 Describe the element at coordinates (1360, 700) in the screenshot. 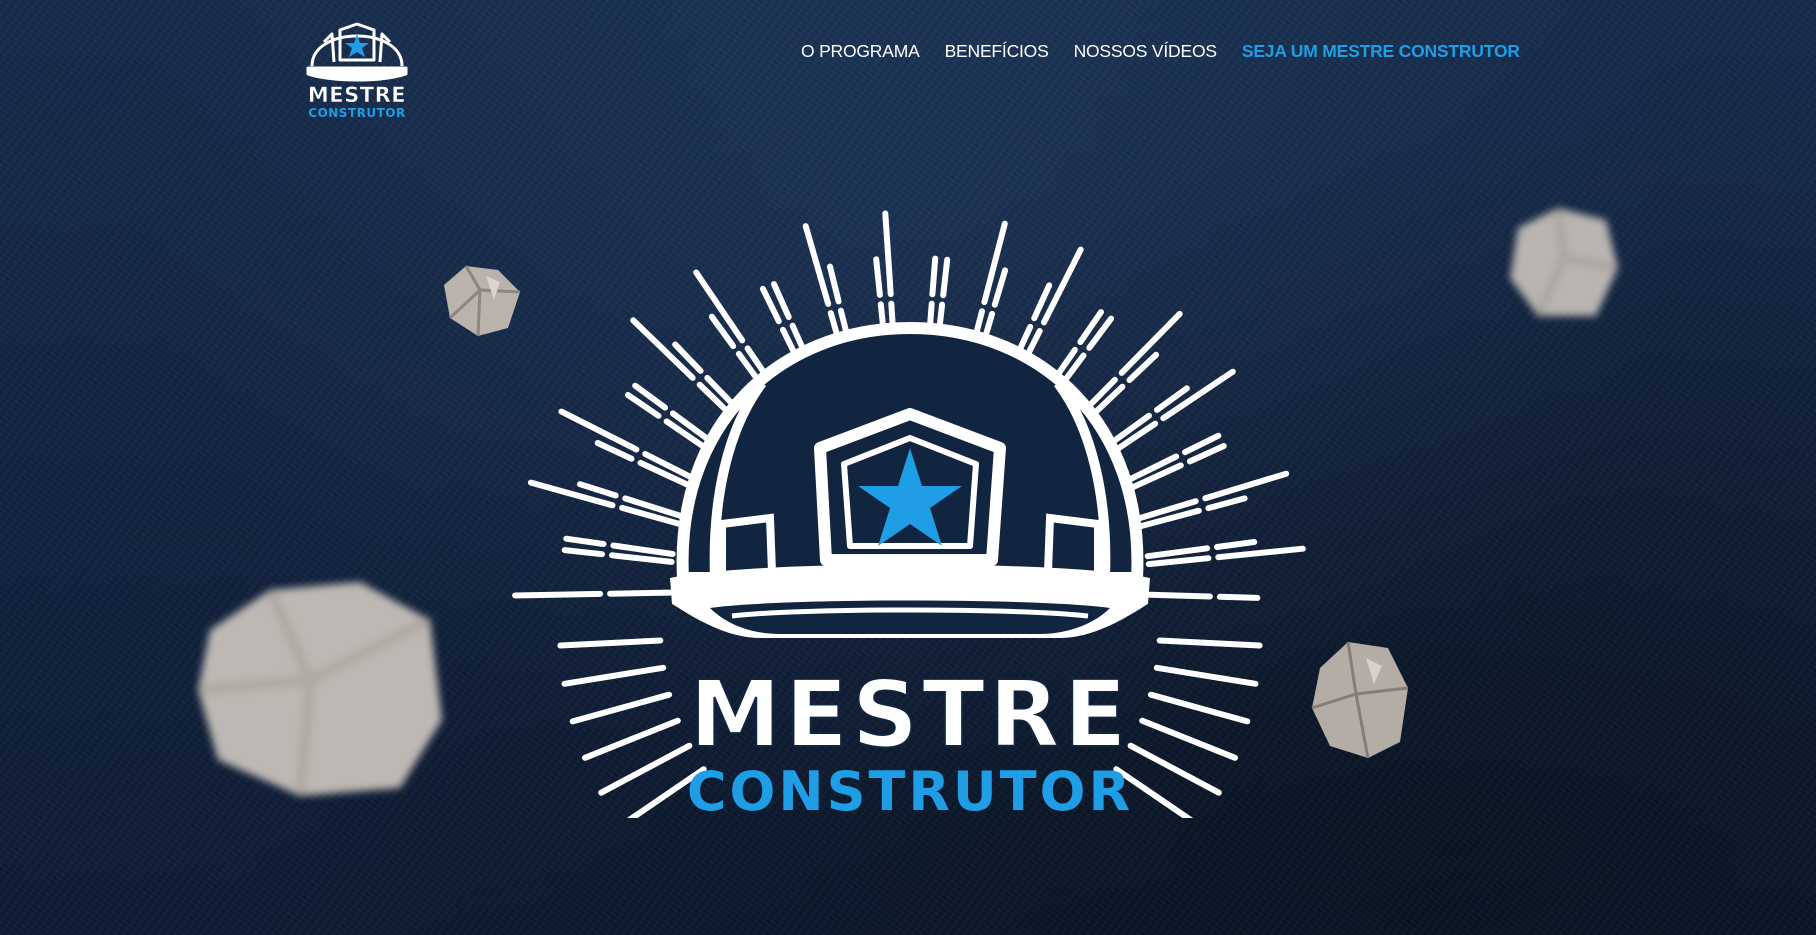

I see `rock-bottom-right-image` at that location.